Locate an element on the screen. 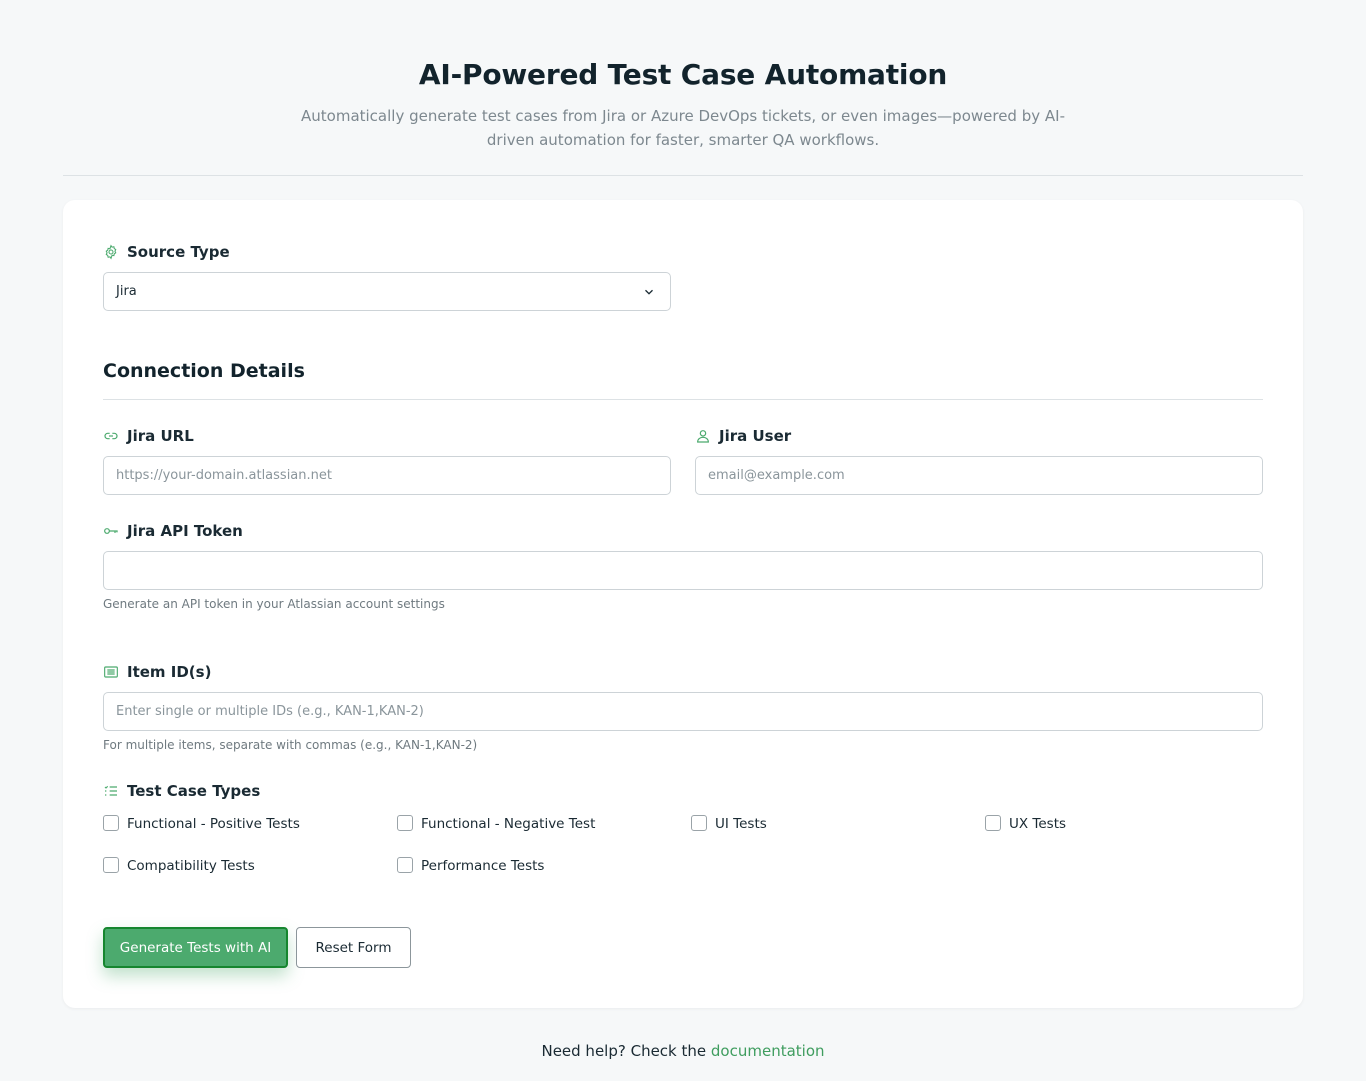 The image size is (1366, 1081). test-types-label: Test Case Types is located at coordinates (194, 791).